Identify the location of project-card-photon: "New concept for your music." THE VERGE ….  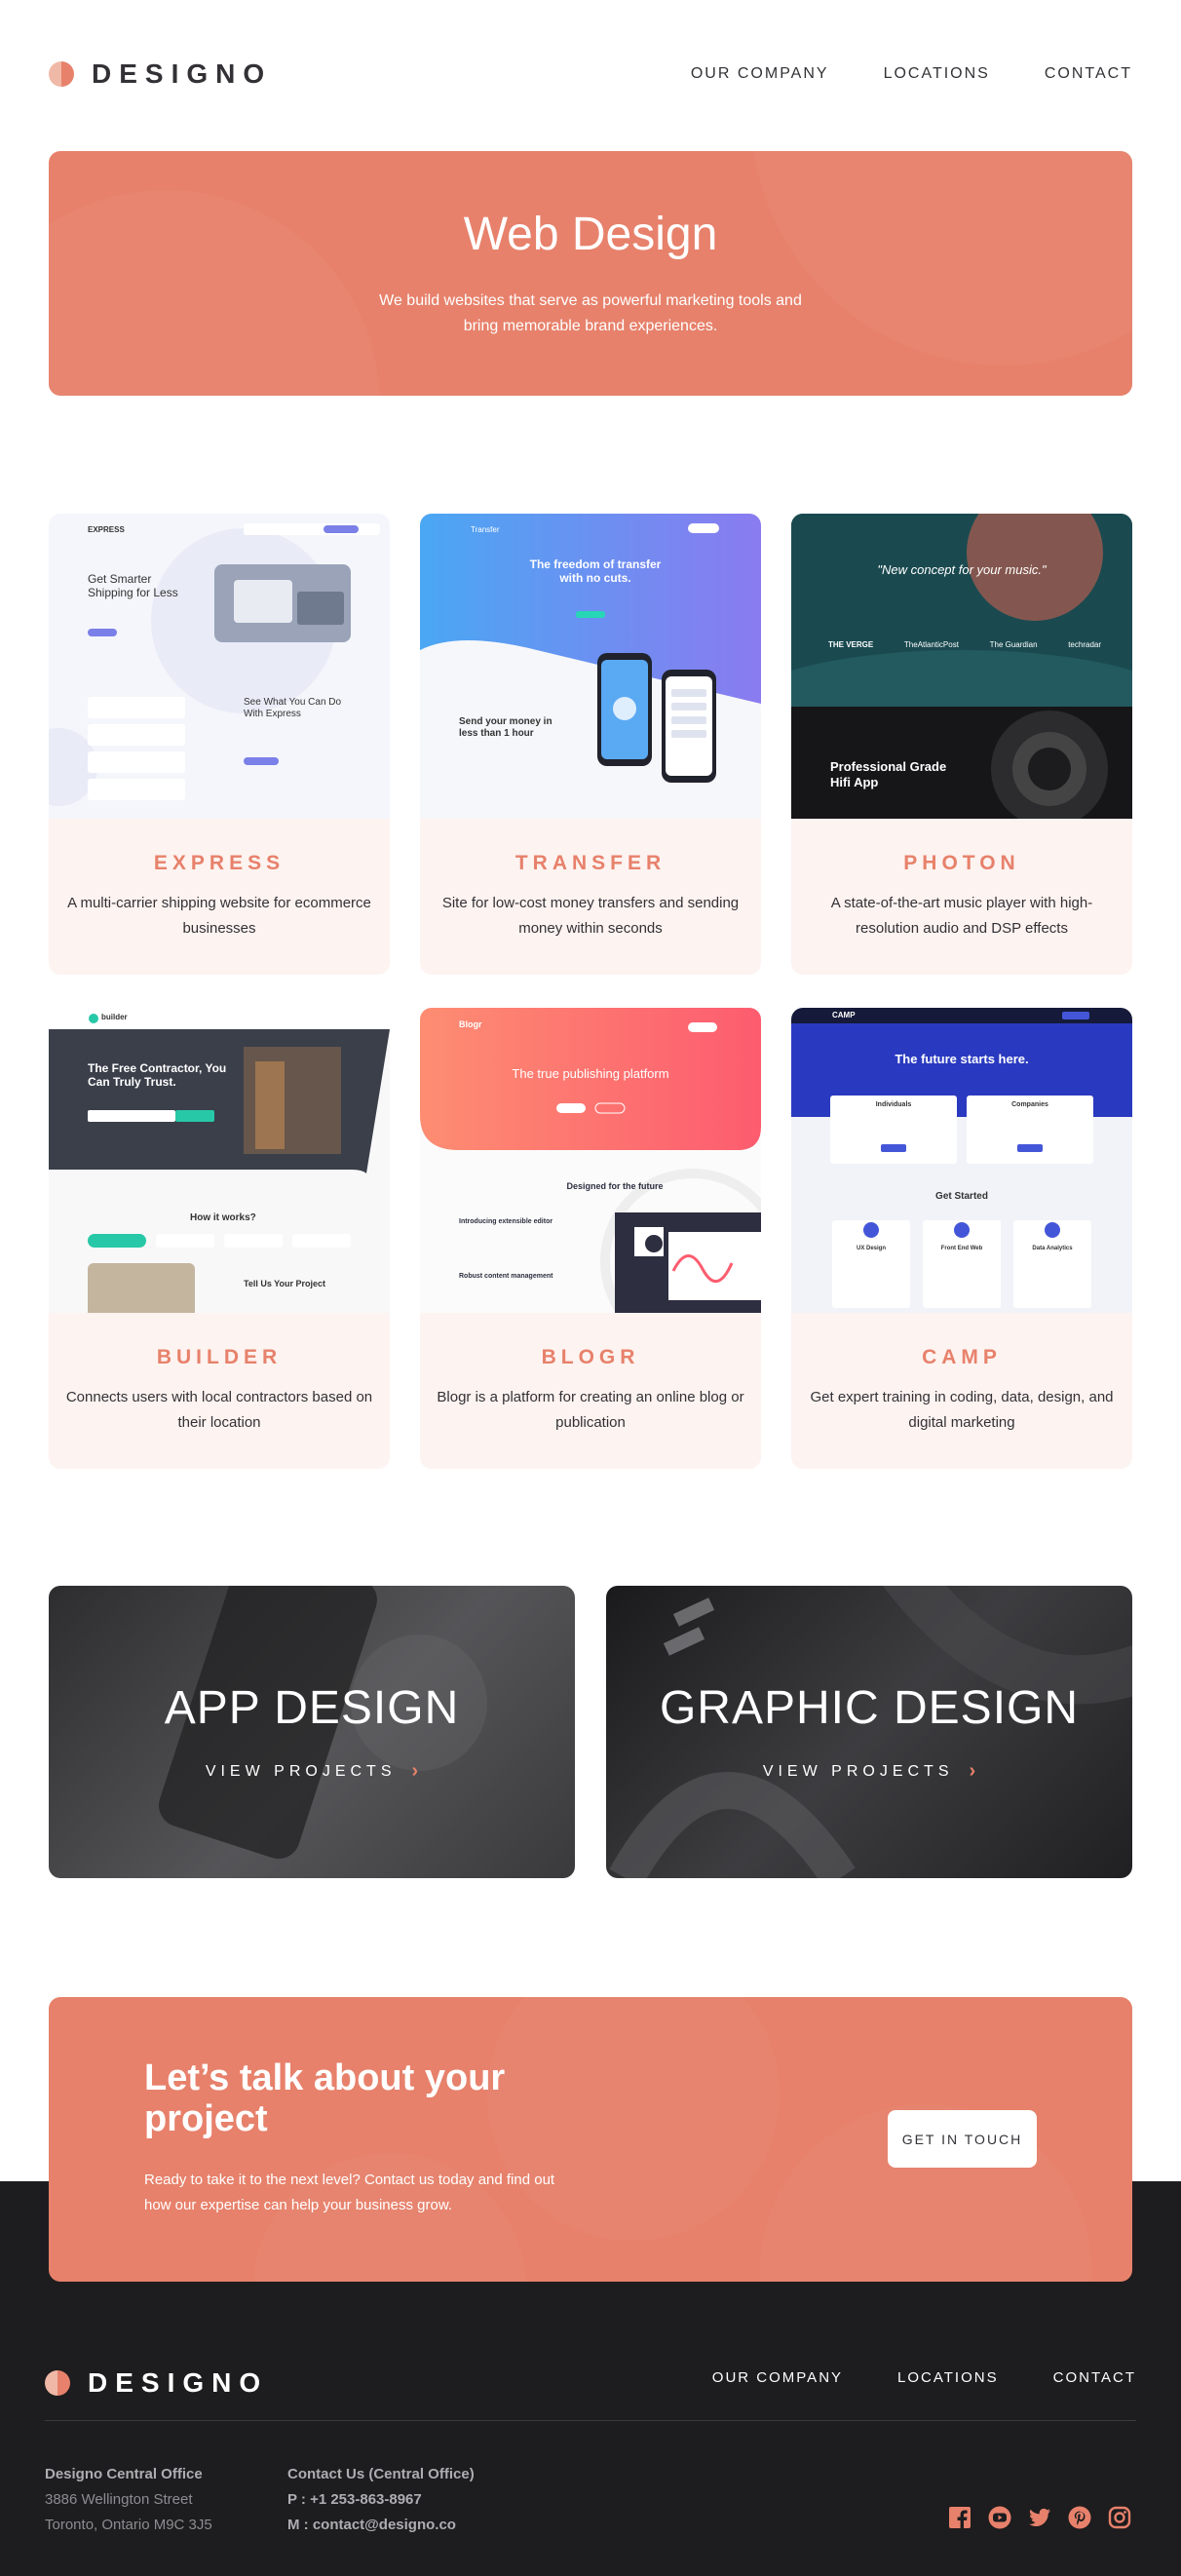
(961, 744).